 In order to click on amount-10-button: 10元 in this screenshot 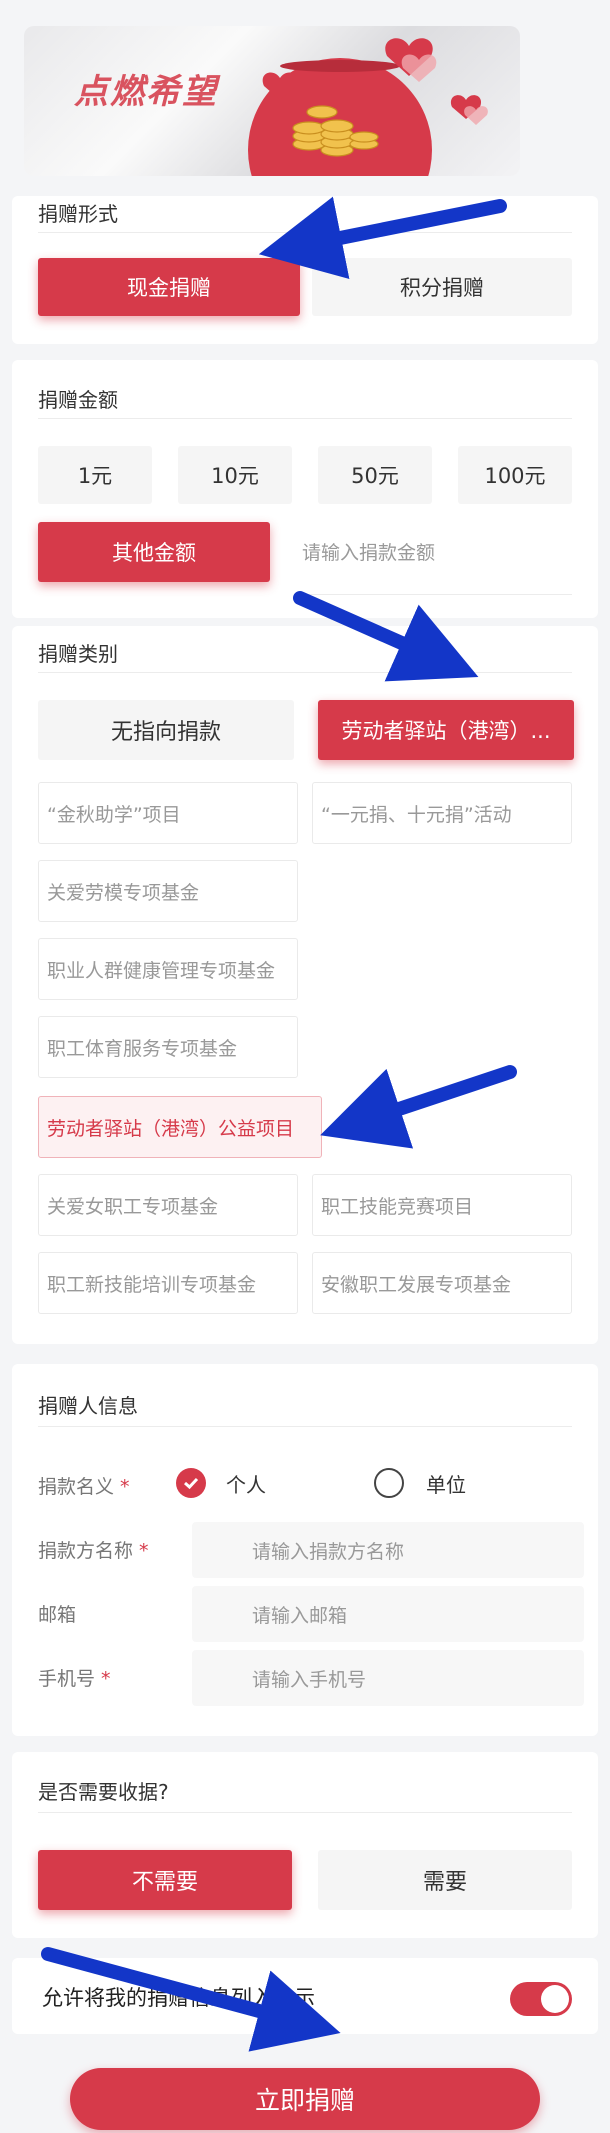, I will do `click(235, 475)`.